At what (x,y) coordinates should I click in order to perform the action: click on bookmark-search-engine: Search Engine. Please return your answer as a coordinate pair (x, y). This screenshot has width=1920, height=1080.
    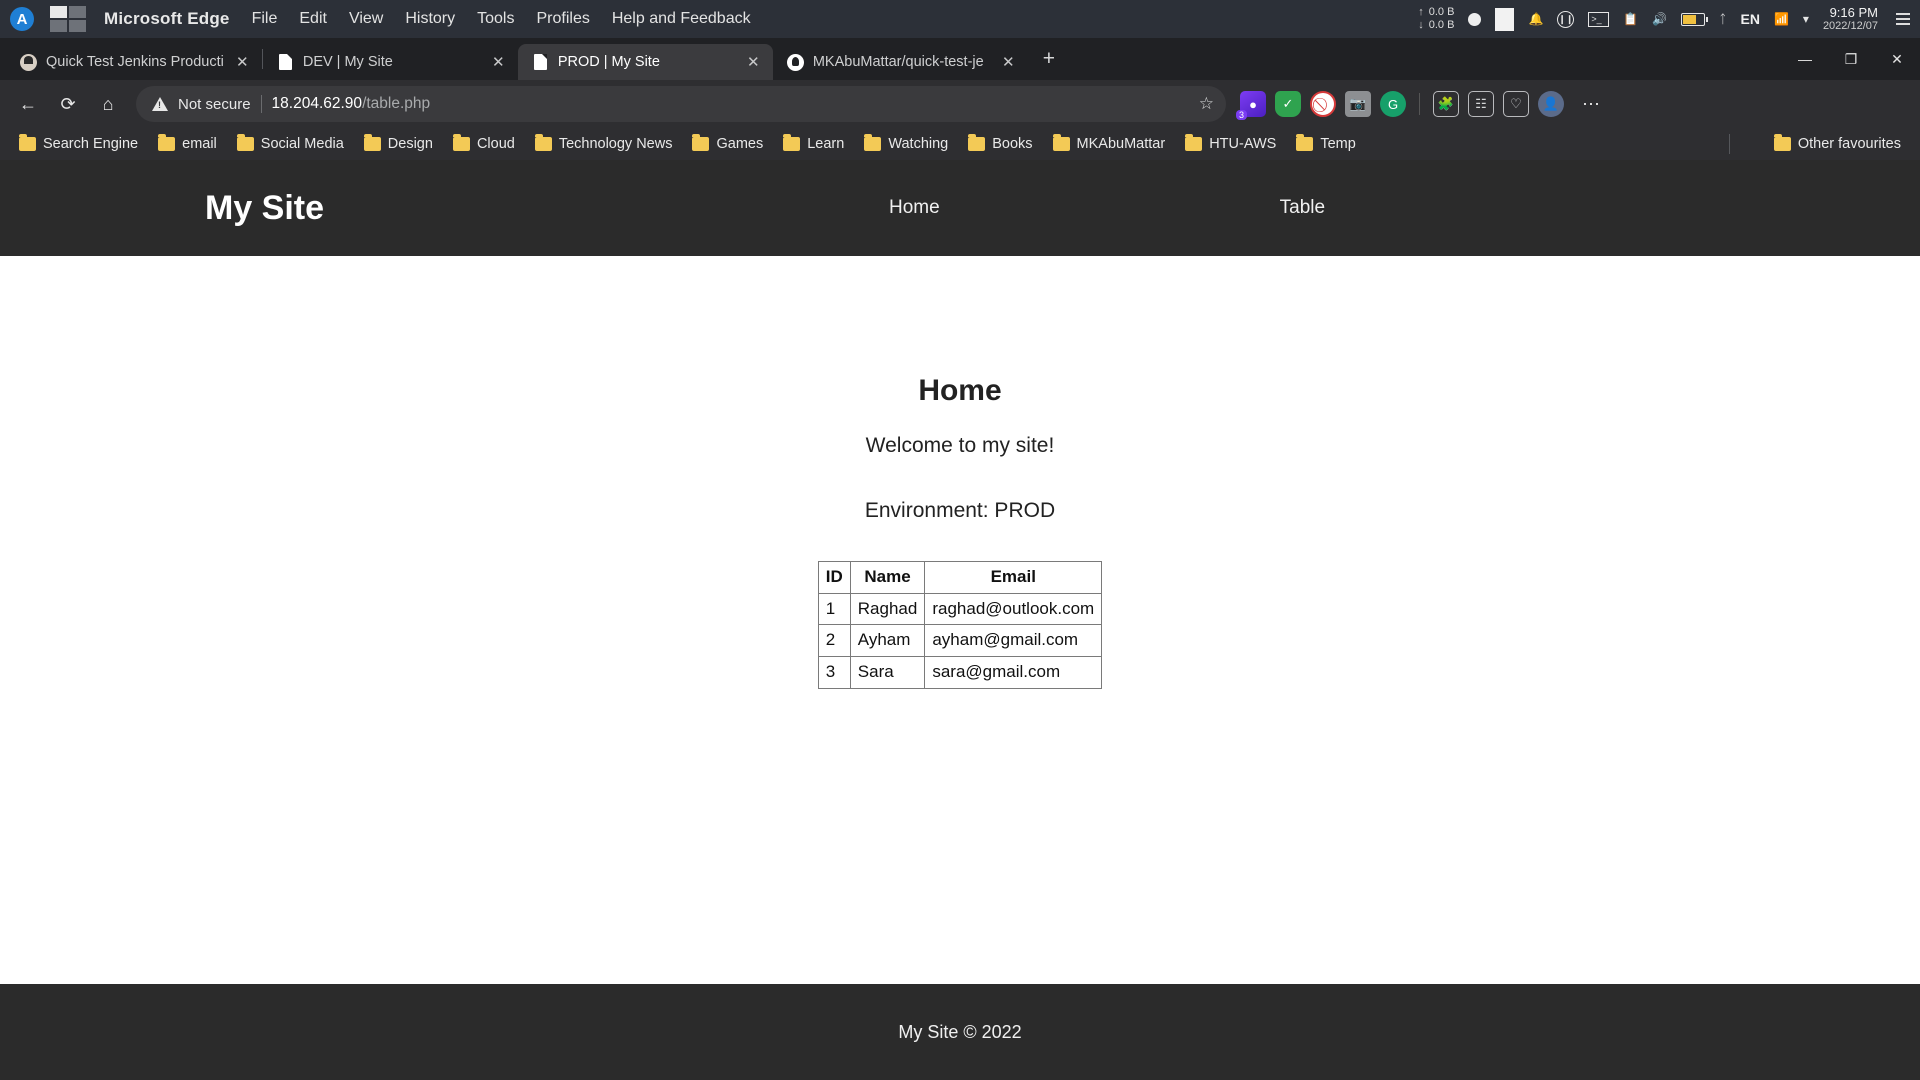
    Looking at the image, I should click on (78, 144).